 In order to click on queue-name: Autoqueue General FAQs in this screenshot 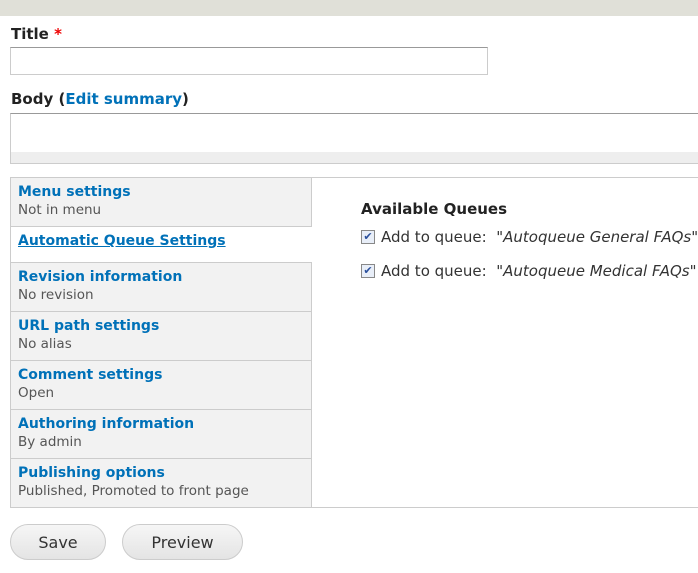, I will do `click(597, 237)`.